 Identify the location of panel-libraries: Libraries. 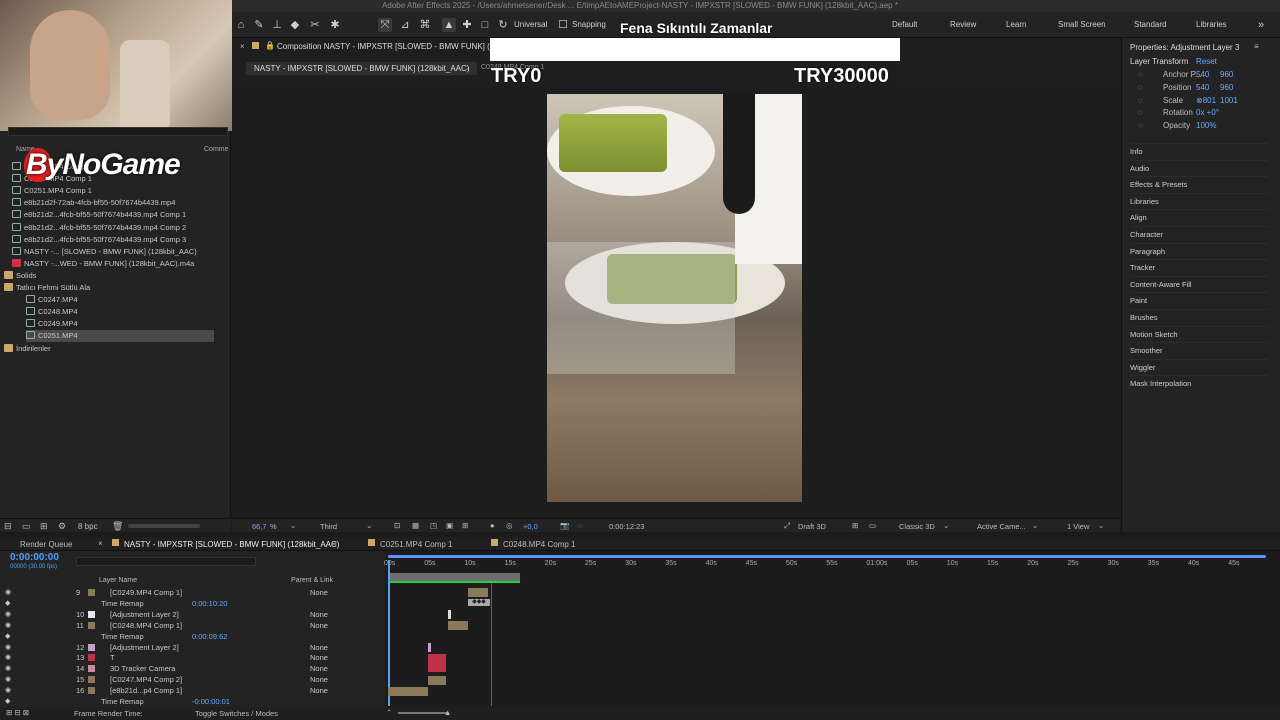
(1199, 199).